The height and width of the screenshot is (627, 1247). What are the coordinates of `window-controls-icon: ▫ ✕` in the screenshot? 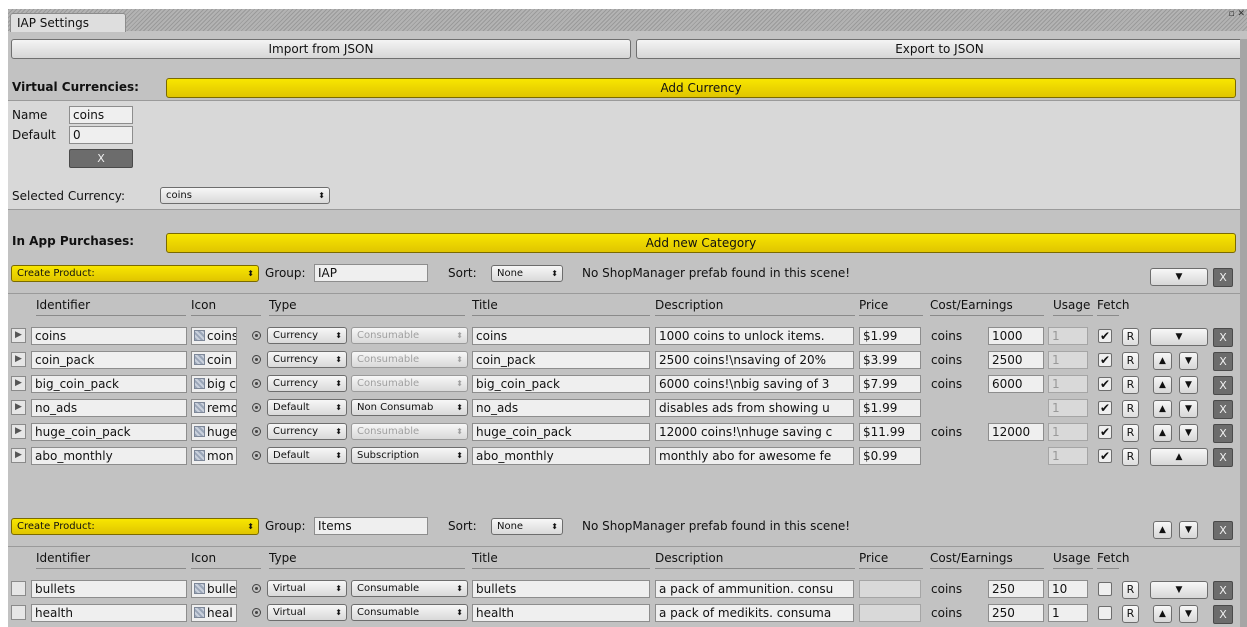 It's located at (1236, 14).